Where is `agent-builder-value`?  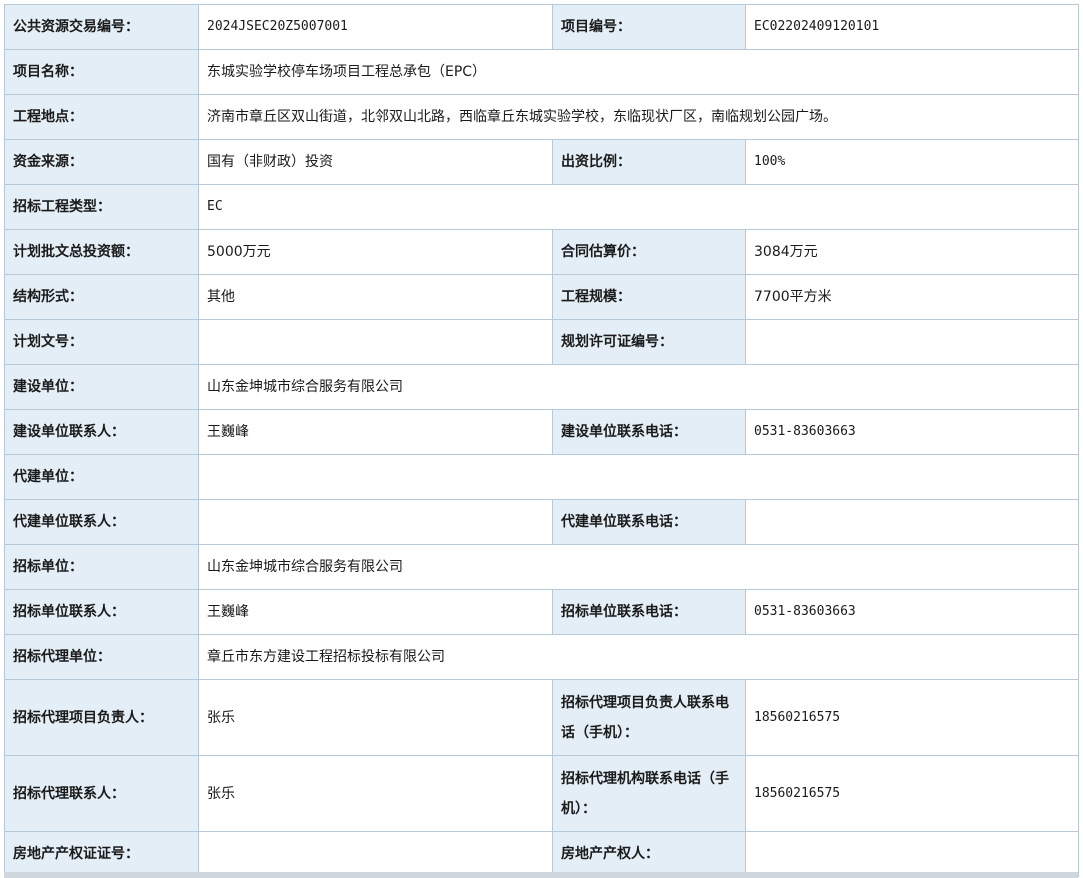 agent-builder-value is located at coordinates (638, 477).